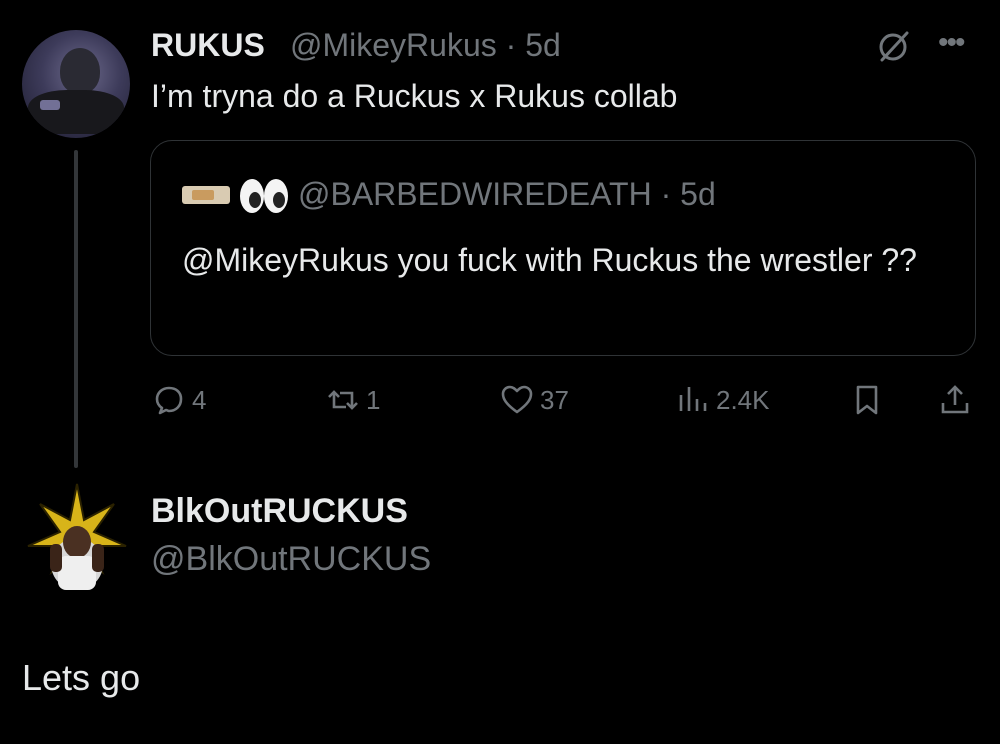 Image resolution: width=1000 pixels, height=744 pixels. I want to click on views-count: 2.4K, so click(743, 399).